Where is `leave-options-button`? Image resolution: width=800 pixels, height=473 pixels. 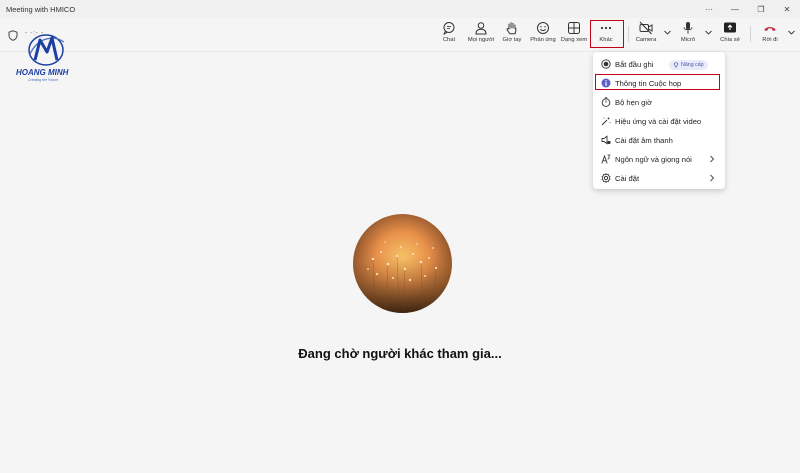
leave-options-button is located at coordinates (791, 32).